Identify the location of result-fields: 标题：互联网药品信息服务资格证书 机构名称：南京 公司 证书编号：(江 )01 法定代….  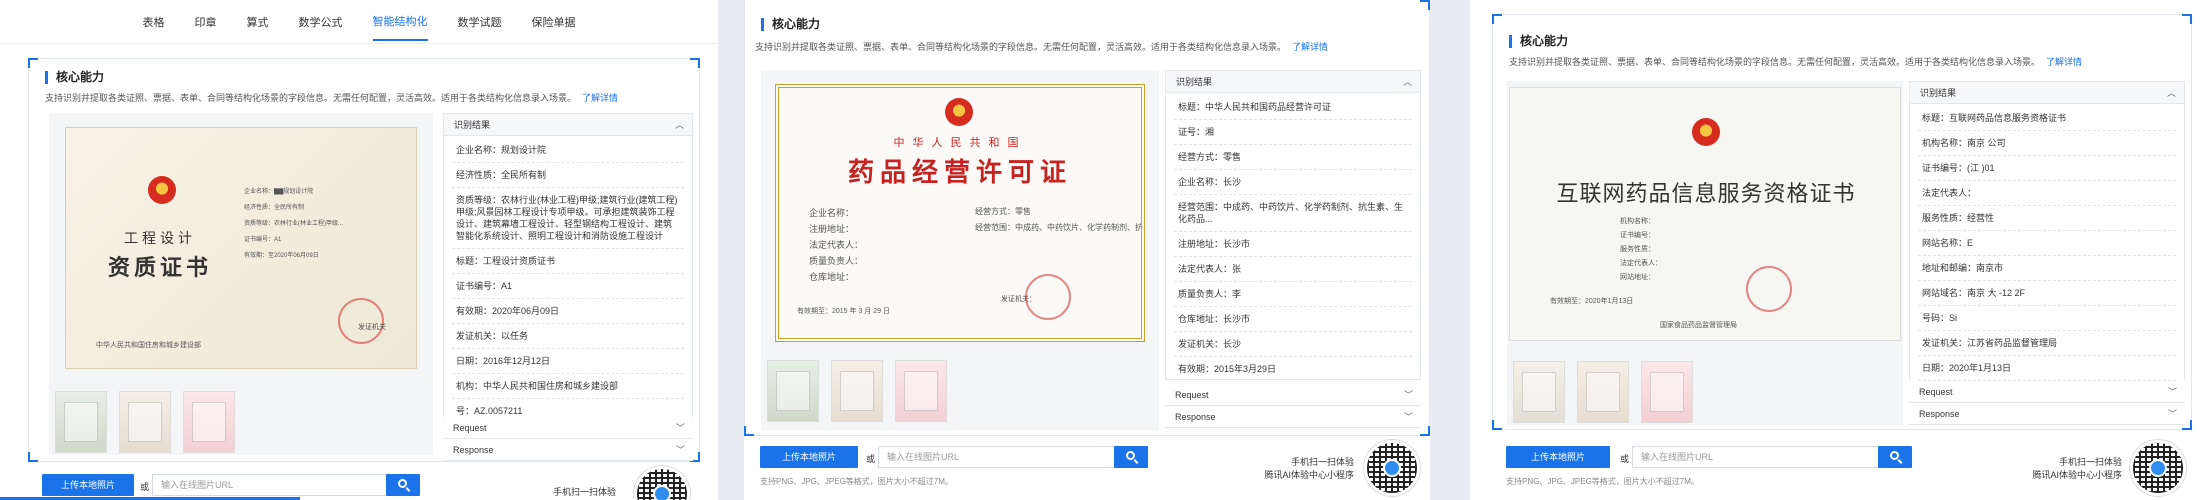
(2047, 243).